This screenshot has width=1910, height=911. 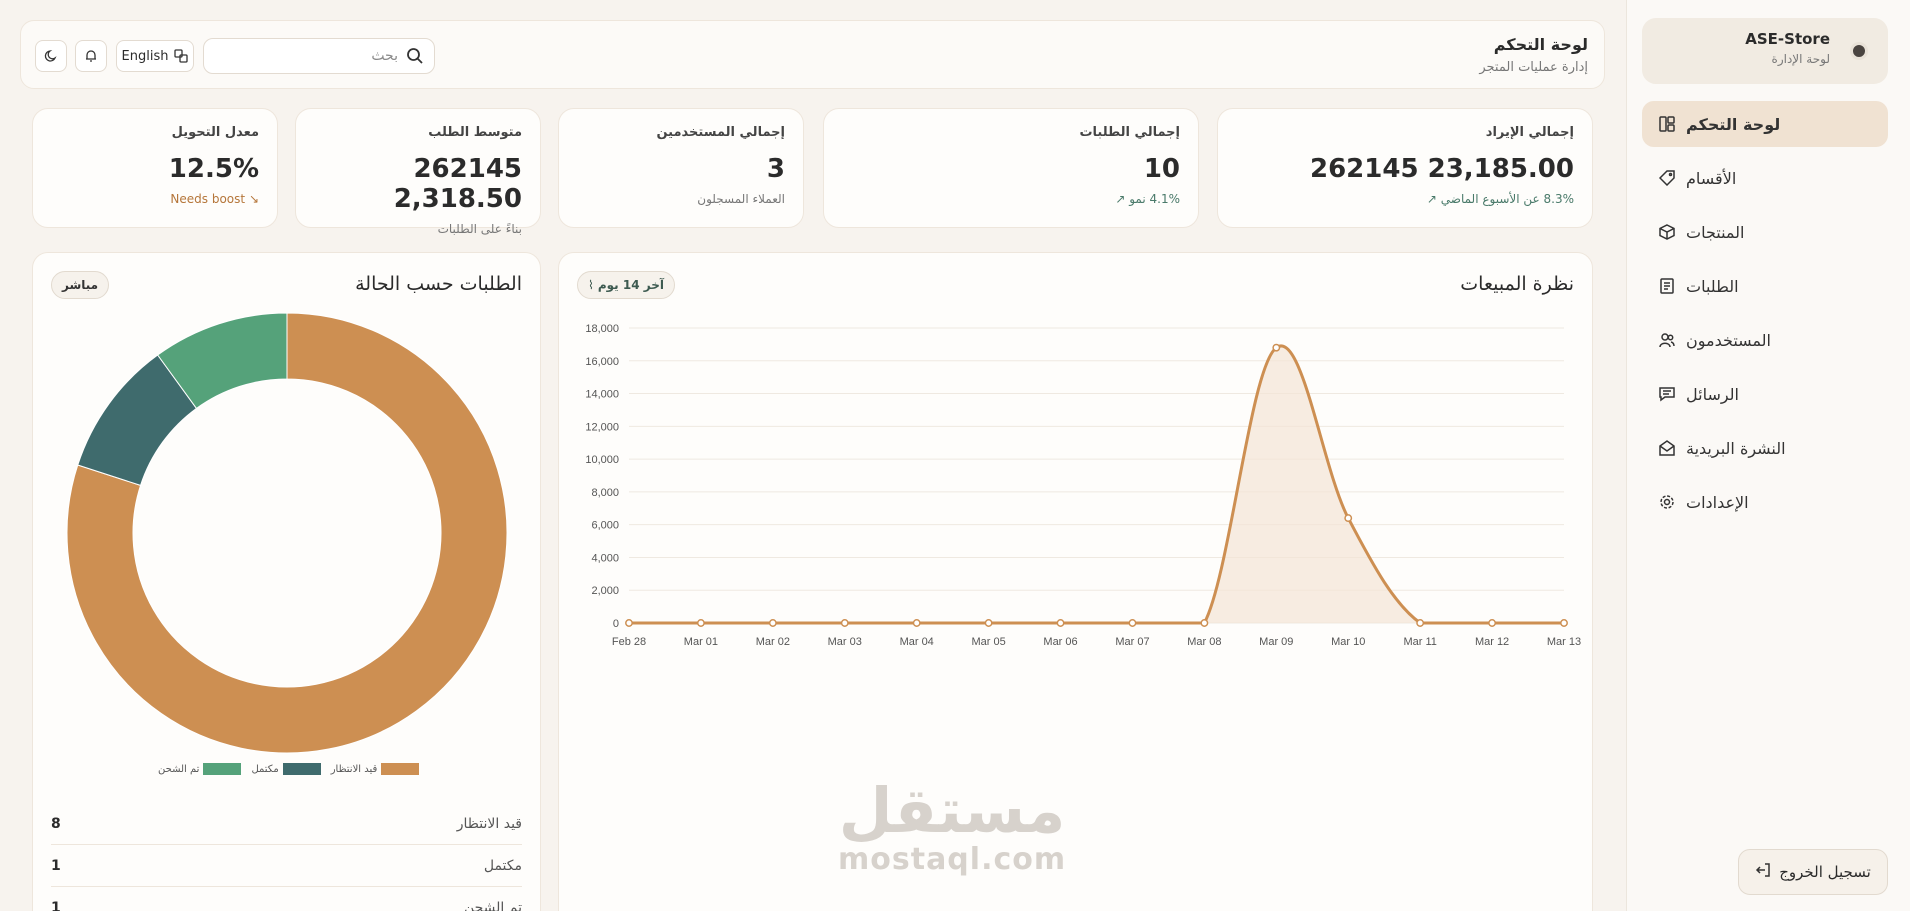 I want to click on status-row-label: مكتمل, so click(x=502, y=865).